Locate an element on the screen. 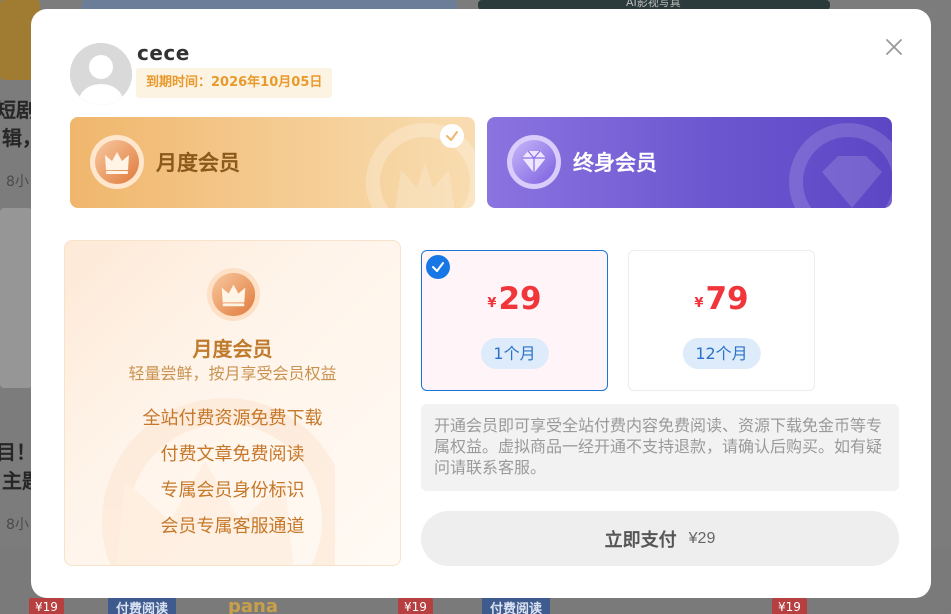  user-avatar-icon is located at coordinates (101, 74).